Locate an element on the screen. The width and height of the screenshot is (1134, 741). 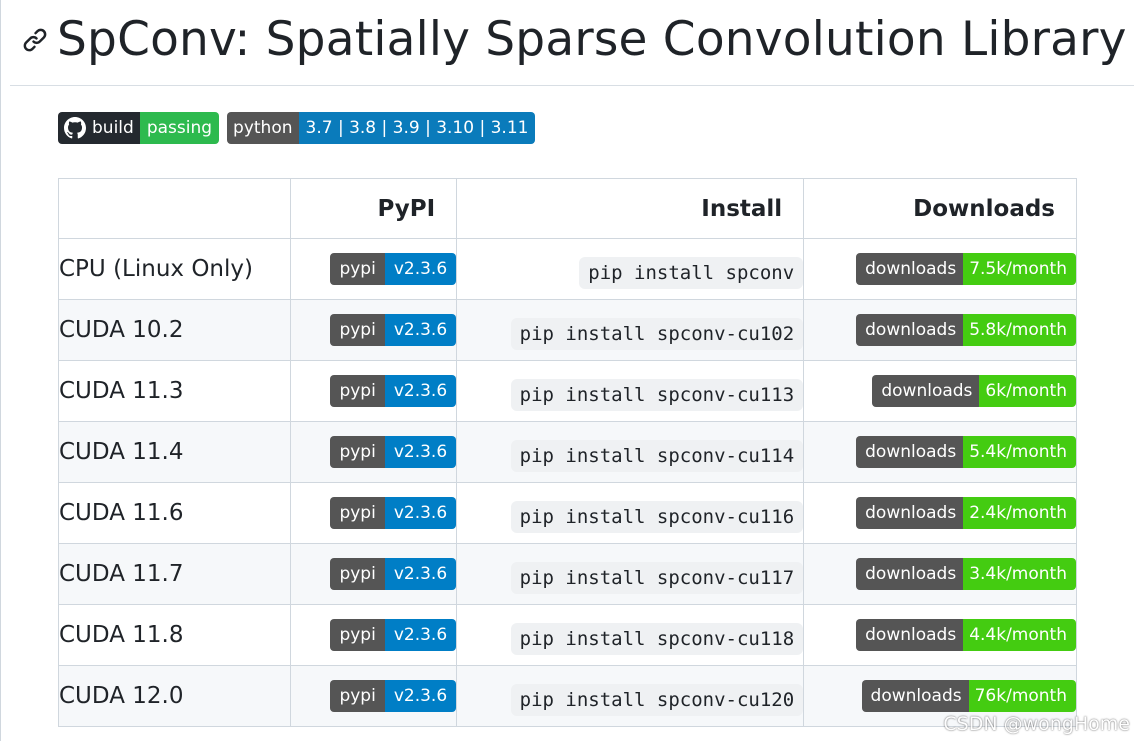
table-header-row: PyPI Install Downloads is located at coordinates (567, 208).